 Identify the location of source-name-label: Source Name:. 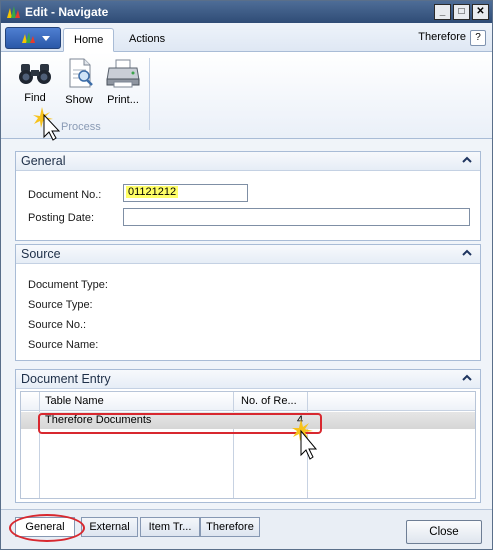
(63, 345).